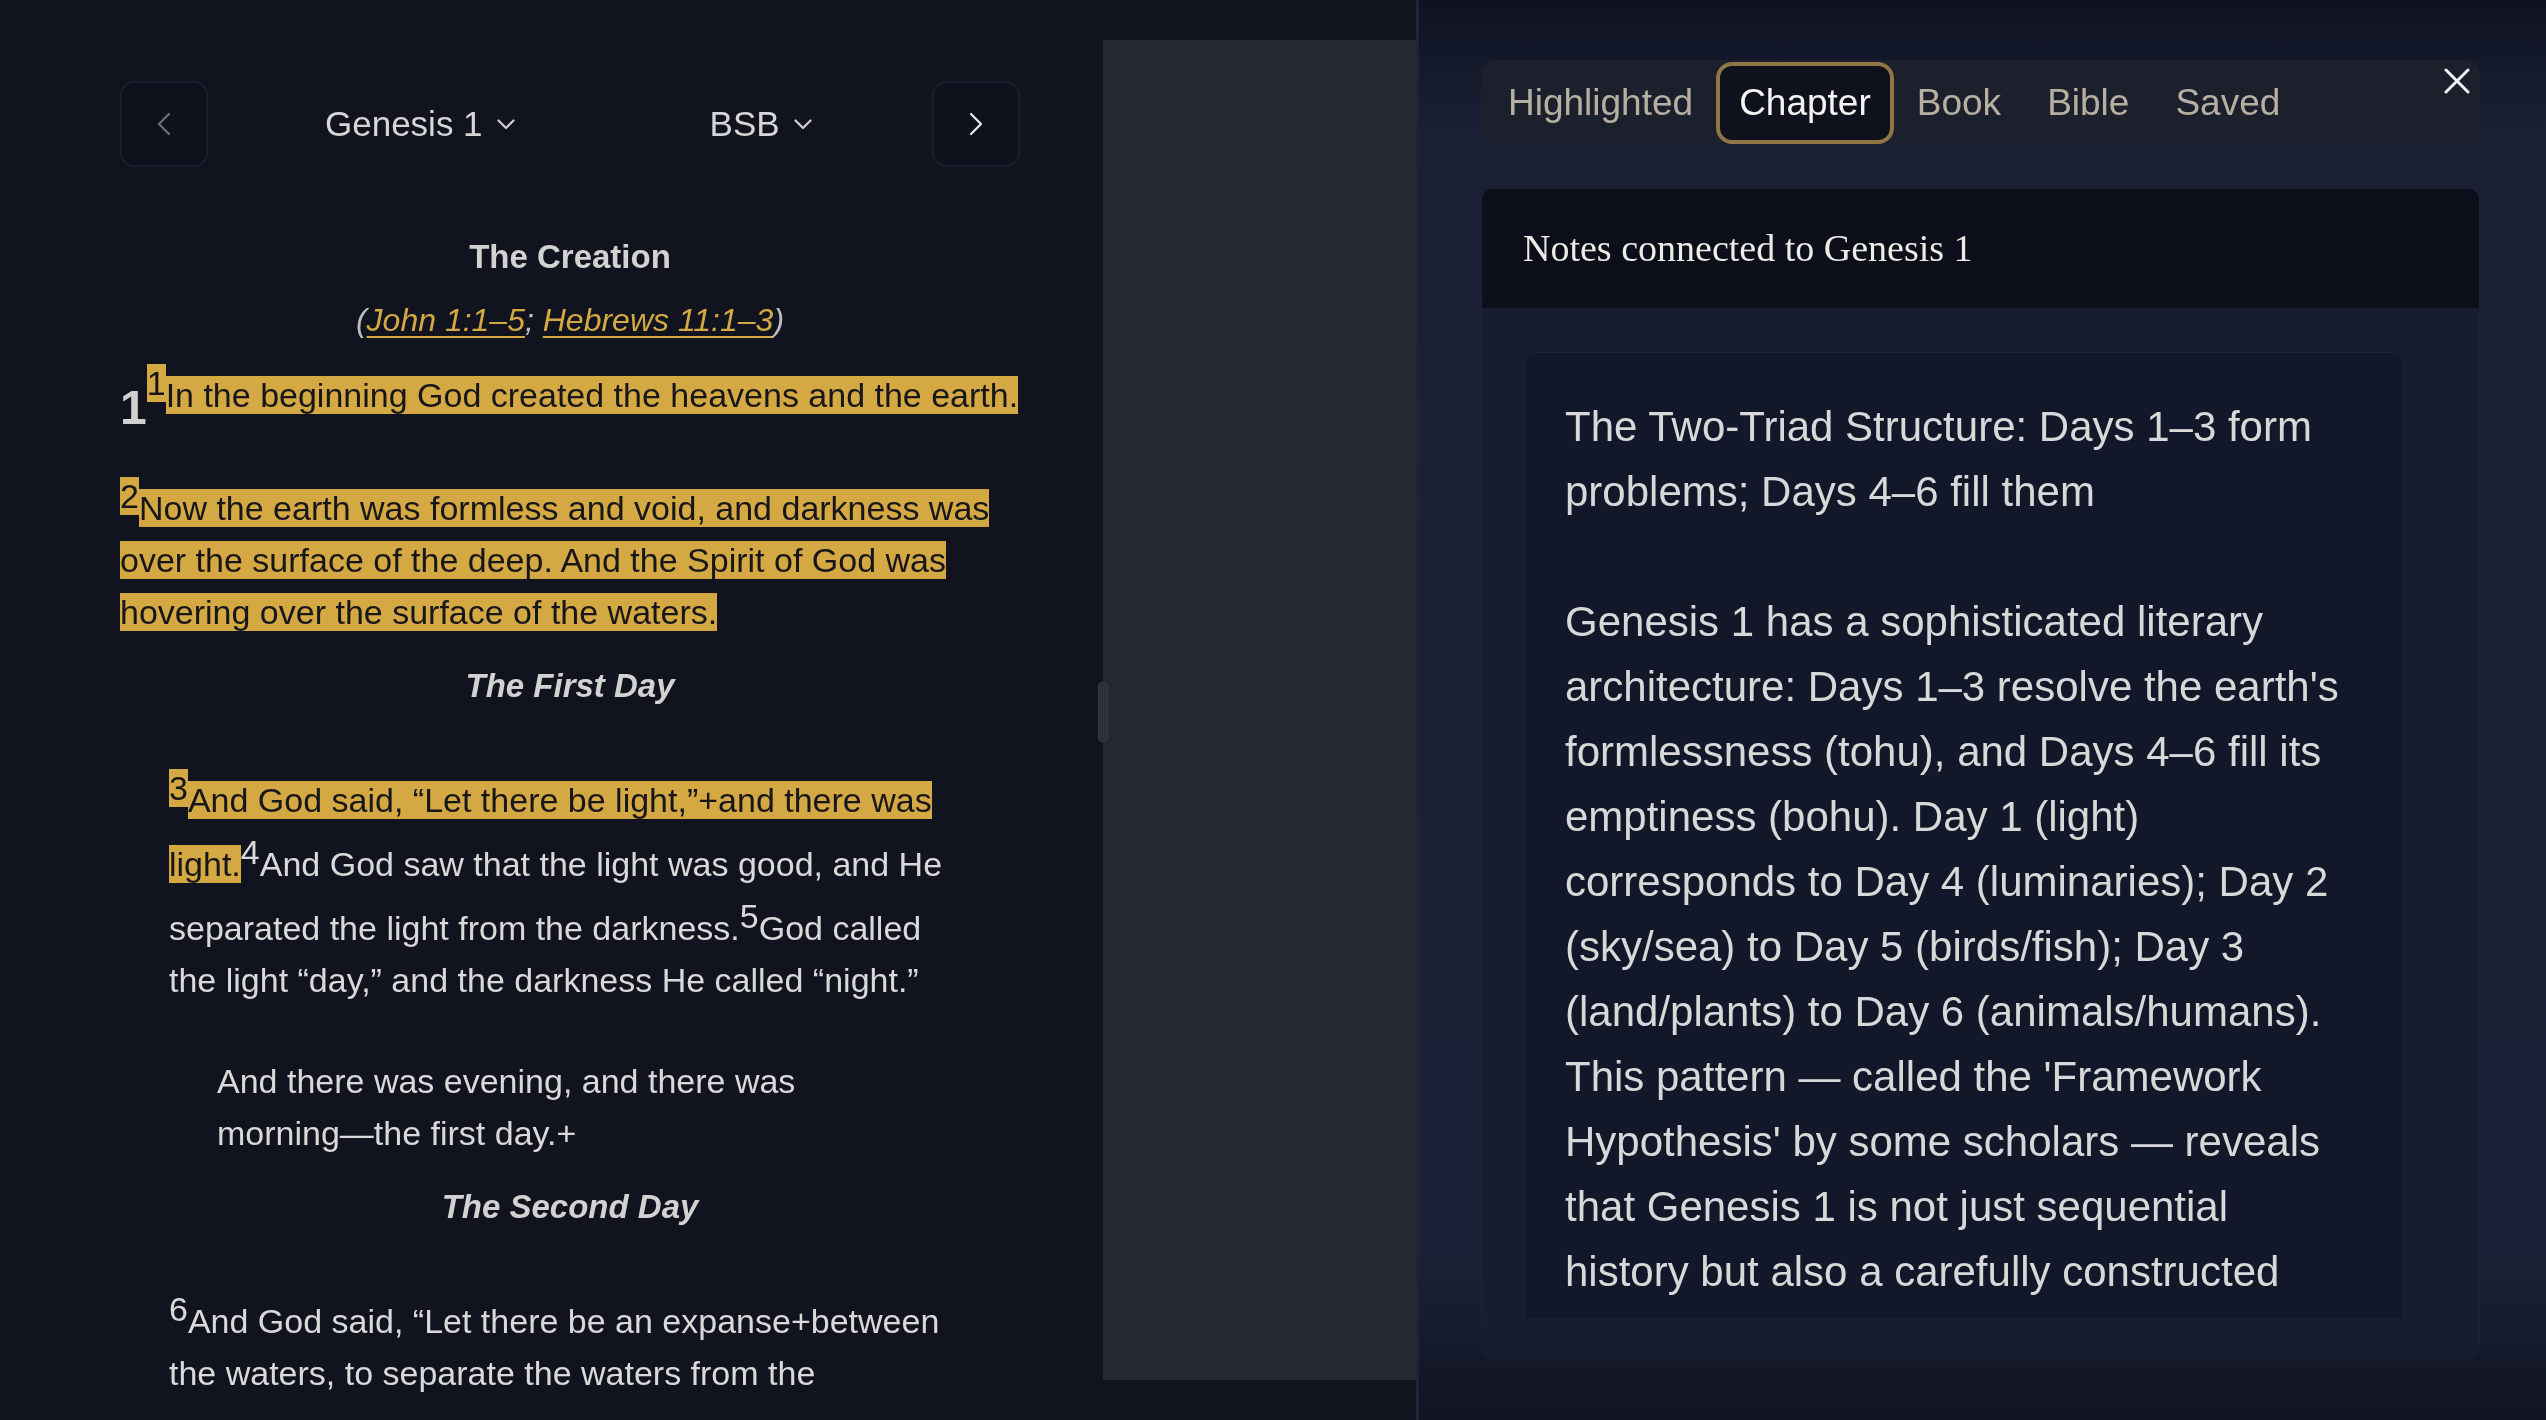  What do you see at coordinates (133, 408) in the screenshot?
I see `chapter-number: 1` at bounding box center [133, 408].